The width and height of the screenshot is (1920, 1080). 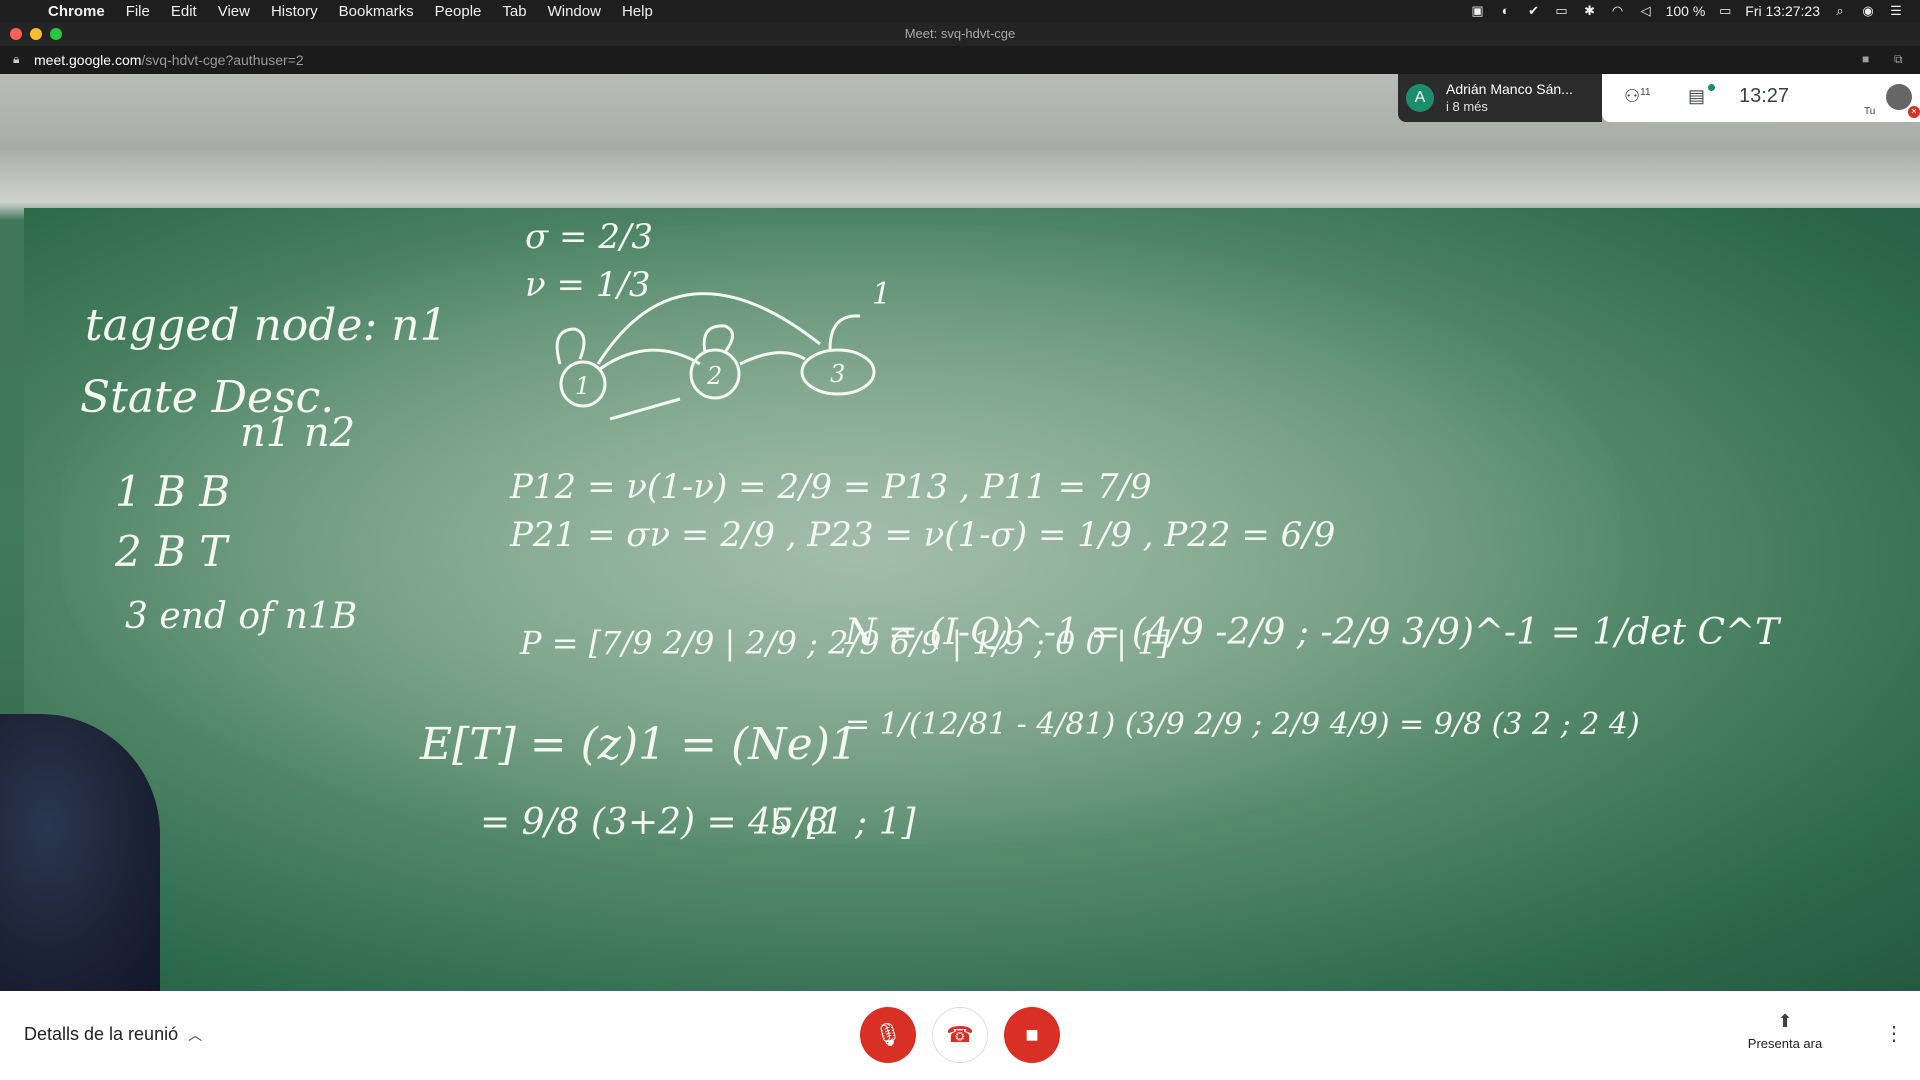 I want to click on docker-icon: ▣, so click(x=1478, y=11).